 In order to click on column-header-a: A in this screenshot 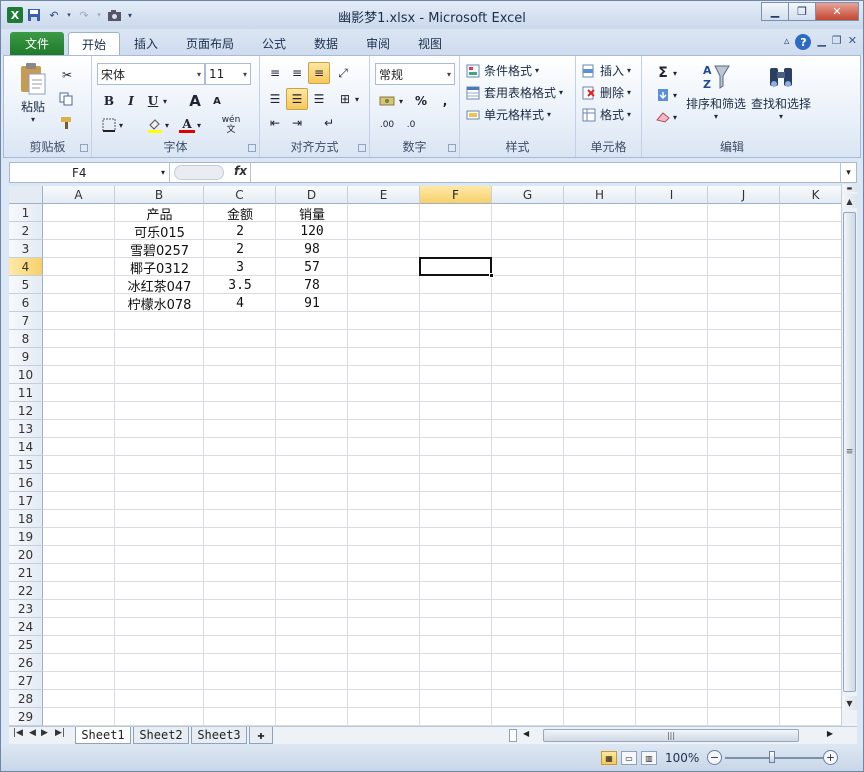, I will do `click(79, 195)`.